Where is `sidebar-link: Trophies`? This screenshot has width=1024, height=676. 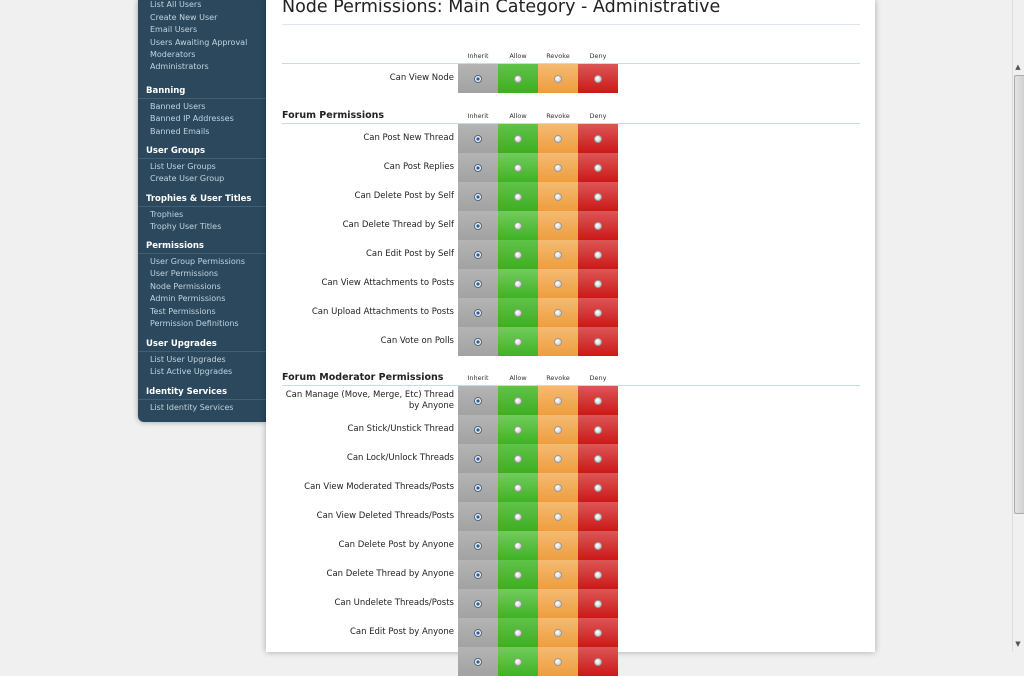
sidebar-link: Trophies is located at coordinates (202, 215).